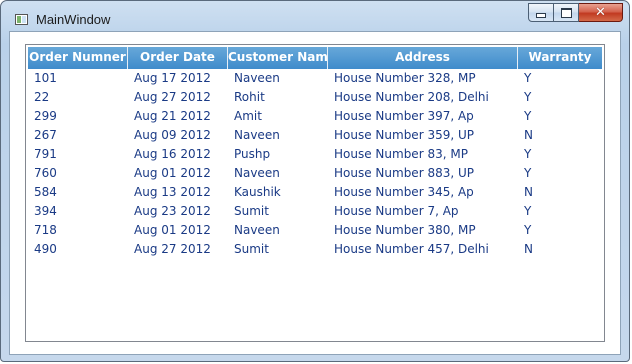  Describe the element at coordinates (541, 15) in the screenshot. I see `minimize-icon` at that location.